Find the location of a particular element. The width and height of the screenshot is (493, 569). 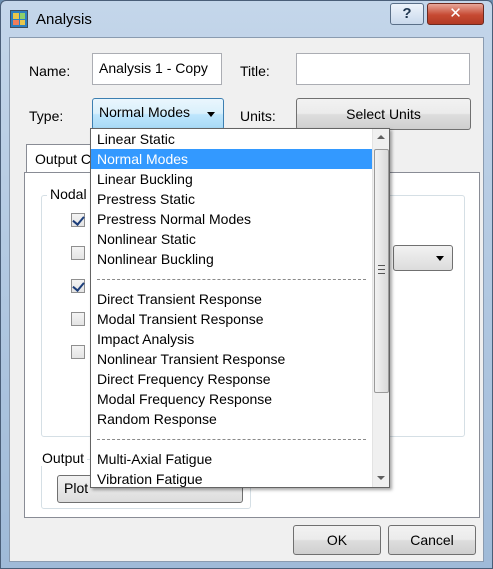

scroll-up-icon is located at coordinates (381, 137).